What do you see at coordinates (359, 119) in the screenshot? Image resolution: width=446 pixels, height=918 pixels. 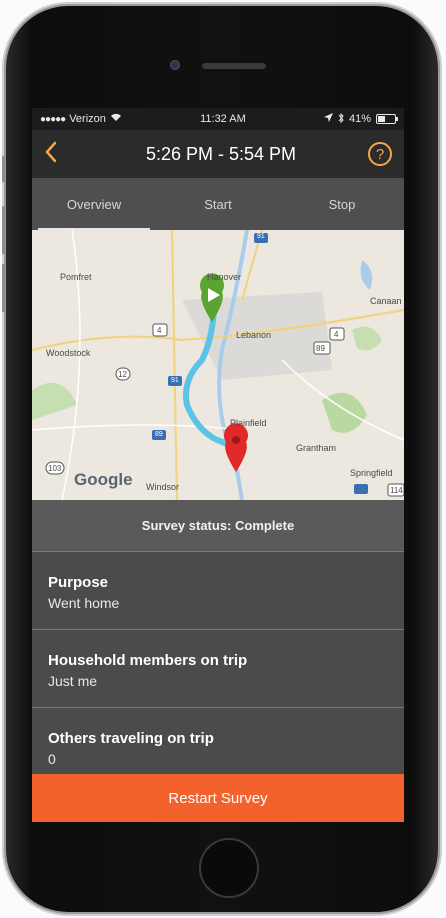 I see `battery-percent: 41%` at bounding box center [359, 119].